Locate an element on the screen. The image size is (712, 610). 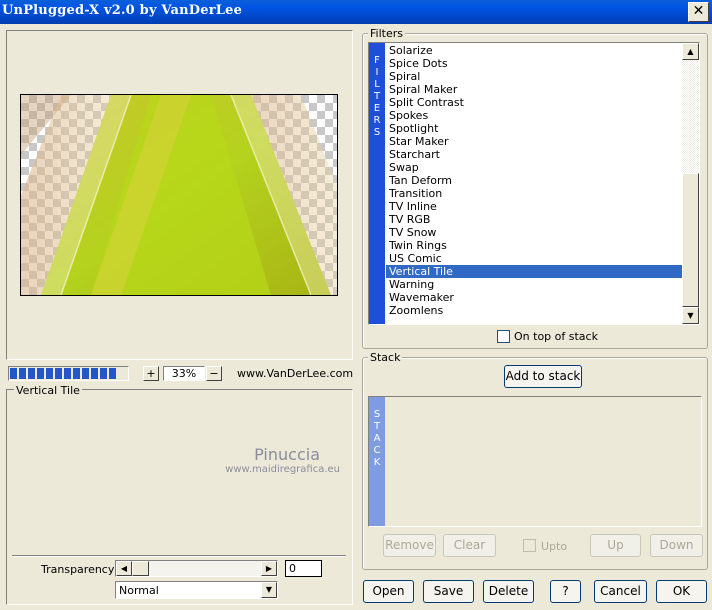
filter-item: Star Maker is located at coordinates (535, 141).